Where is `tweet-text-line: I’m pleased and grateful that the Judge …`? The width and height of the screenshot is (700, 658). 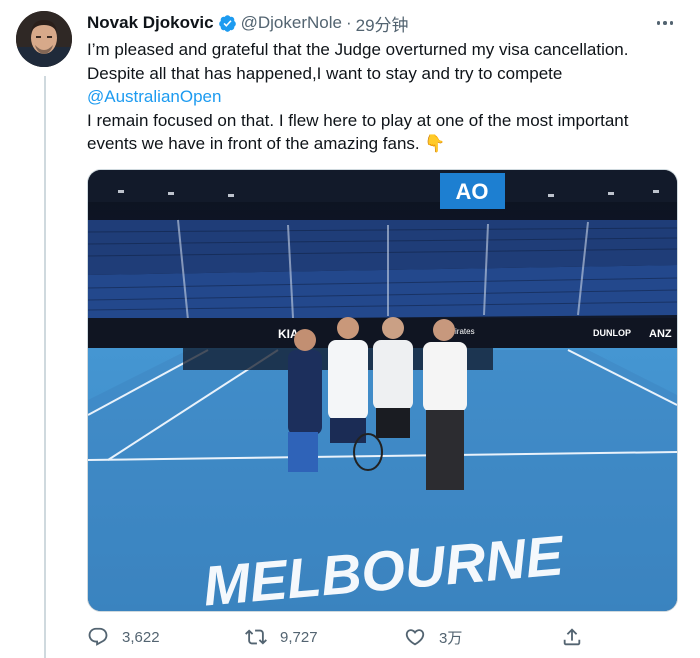 tweet-text-line: I’m pleased and grateful that the Judge … is located at coordinates (358, 49).